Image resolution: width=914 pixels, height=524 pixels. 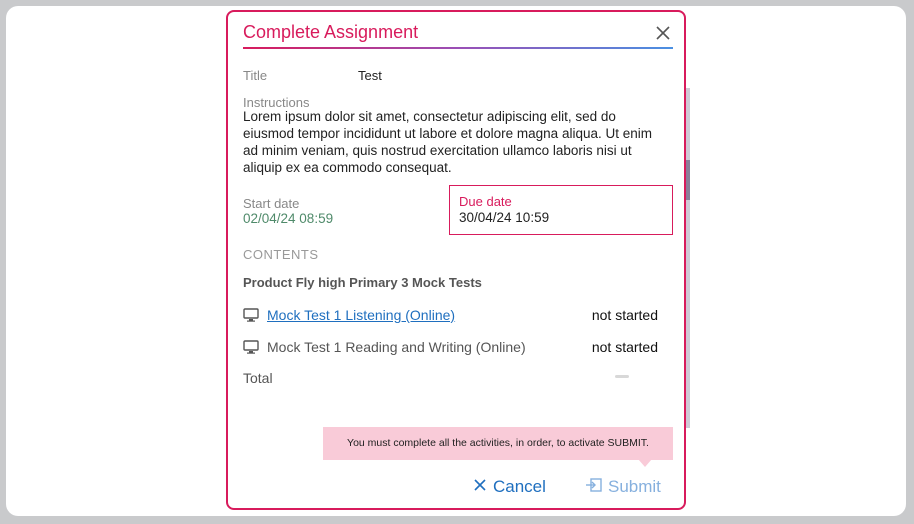 What do you see at coordinates (362, 282) in the screenshot?
I see `product-title: Product Fly high Primary 3 Mock Tests` at bounding box center [362, 282].